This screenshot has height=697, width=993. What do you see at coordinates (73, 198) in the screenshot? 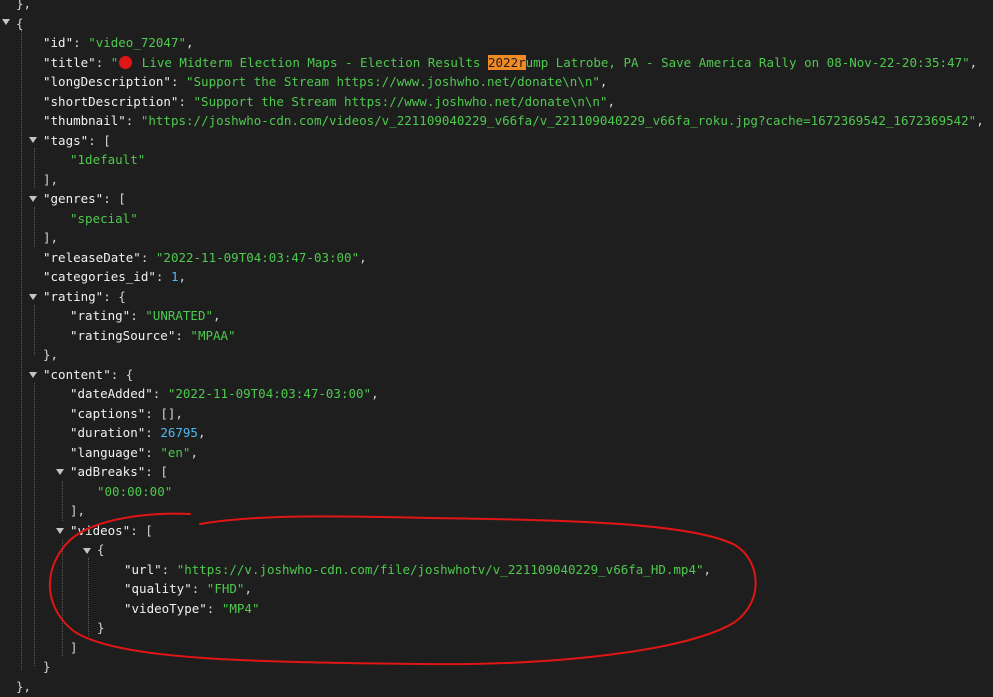
I see `json-key: "genres"` at bounding box center [73, 198].